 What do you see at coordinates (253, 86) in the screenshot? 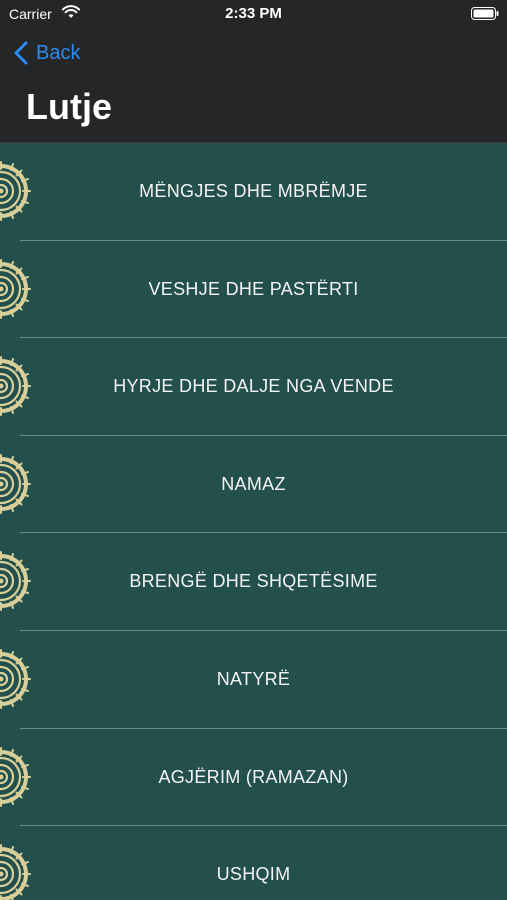
I see `navigation-bar: Back Lutje` at bounding box center [253, 86].